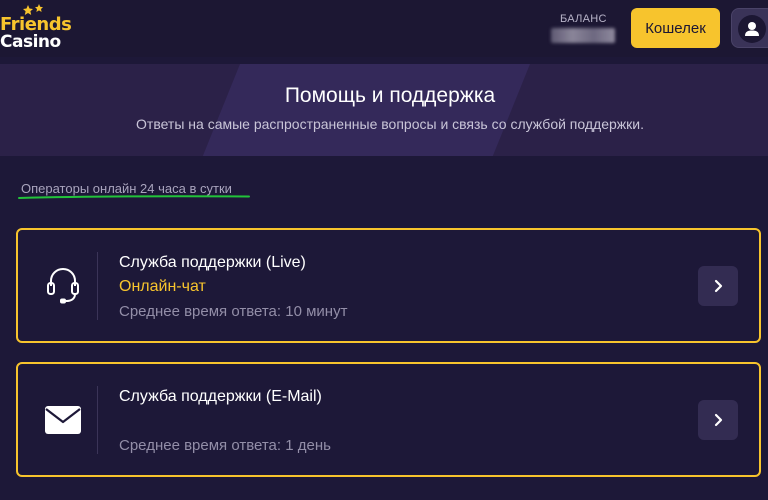 This screenshot has width=768, height=500. Describe the element at coordinates (583, 19) in the screenshot. I see `balance-label: БАЛАНС` at that location.